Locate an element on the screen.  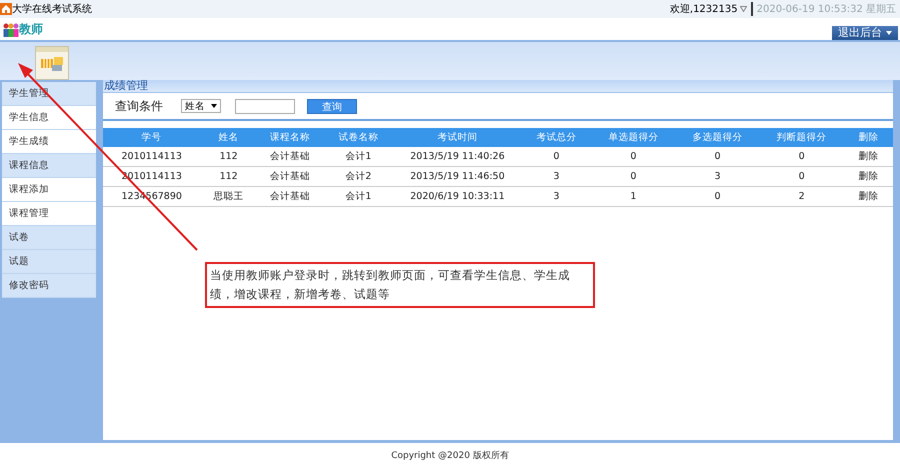
table-cell: 1 is located at coordinates (633, 196).